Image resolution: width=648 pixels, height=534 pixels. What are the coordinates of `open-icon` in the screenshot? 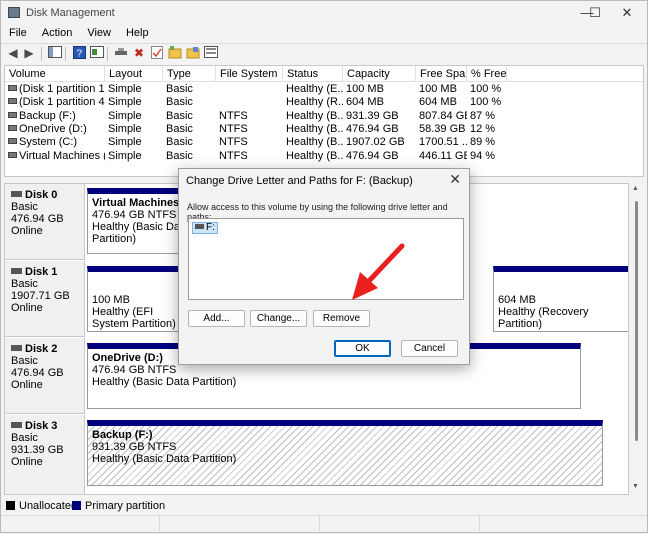 It's located at (193, 53).